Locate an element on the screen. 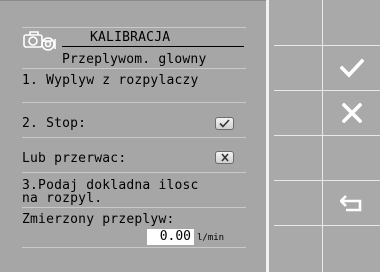  interrupt-label: Lub przerwac: is located at coordinates (74, 158).